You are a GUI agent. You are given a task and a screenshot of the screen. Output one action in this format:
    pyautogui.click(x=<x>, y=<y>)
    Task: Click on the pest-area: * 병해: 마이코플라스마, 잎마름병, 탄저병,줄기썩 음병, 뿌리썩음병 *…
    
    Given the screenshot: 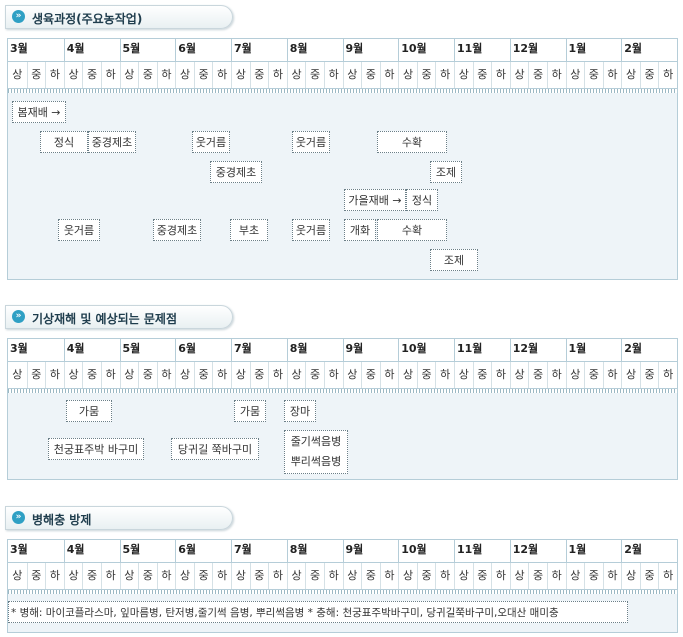 What is the action you would take?
    pyautogui.click(x=342, y=613)
    